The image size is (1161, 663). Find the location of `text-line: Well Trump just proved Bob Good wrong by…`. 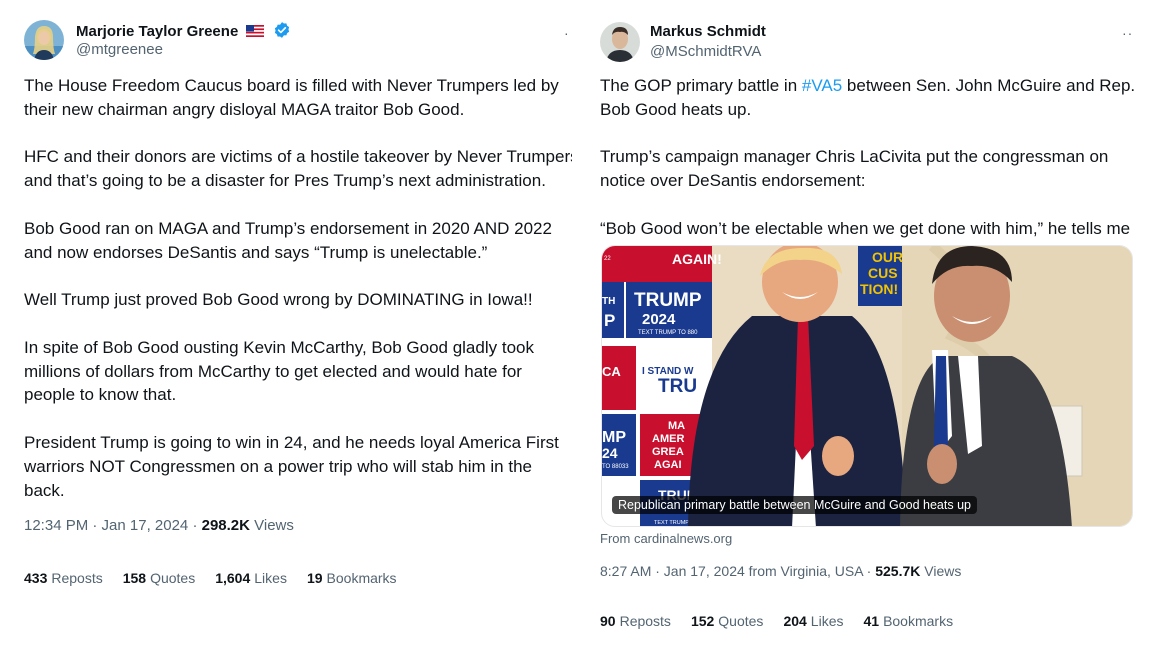

text-line: Well Trump just proved Bob Good wrong by… is located at coordinates (278, 300).